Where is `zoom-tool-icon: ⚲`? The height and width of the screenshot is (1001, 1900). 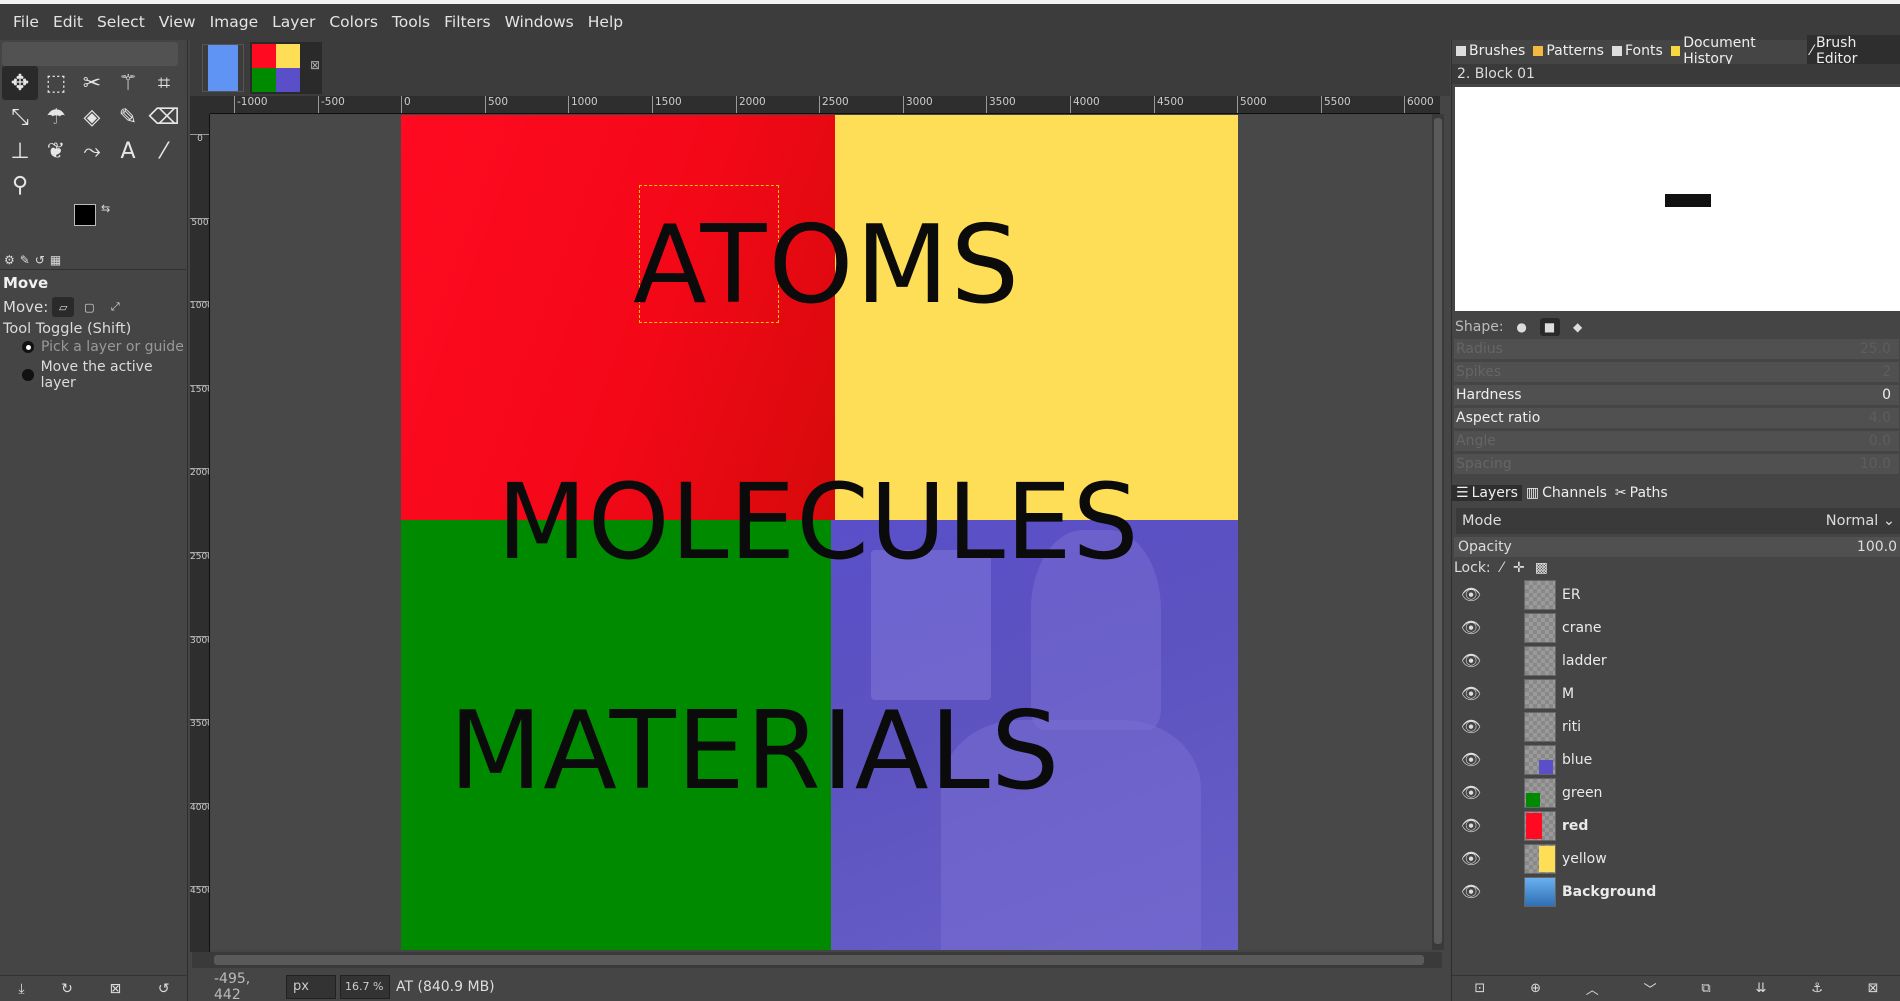
zoom-tool-icon: ⚲ is located at coordinates (20, 185).